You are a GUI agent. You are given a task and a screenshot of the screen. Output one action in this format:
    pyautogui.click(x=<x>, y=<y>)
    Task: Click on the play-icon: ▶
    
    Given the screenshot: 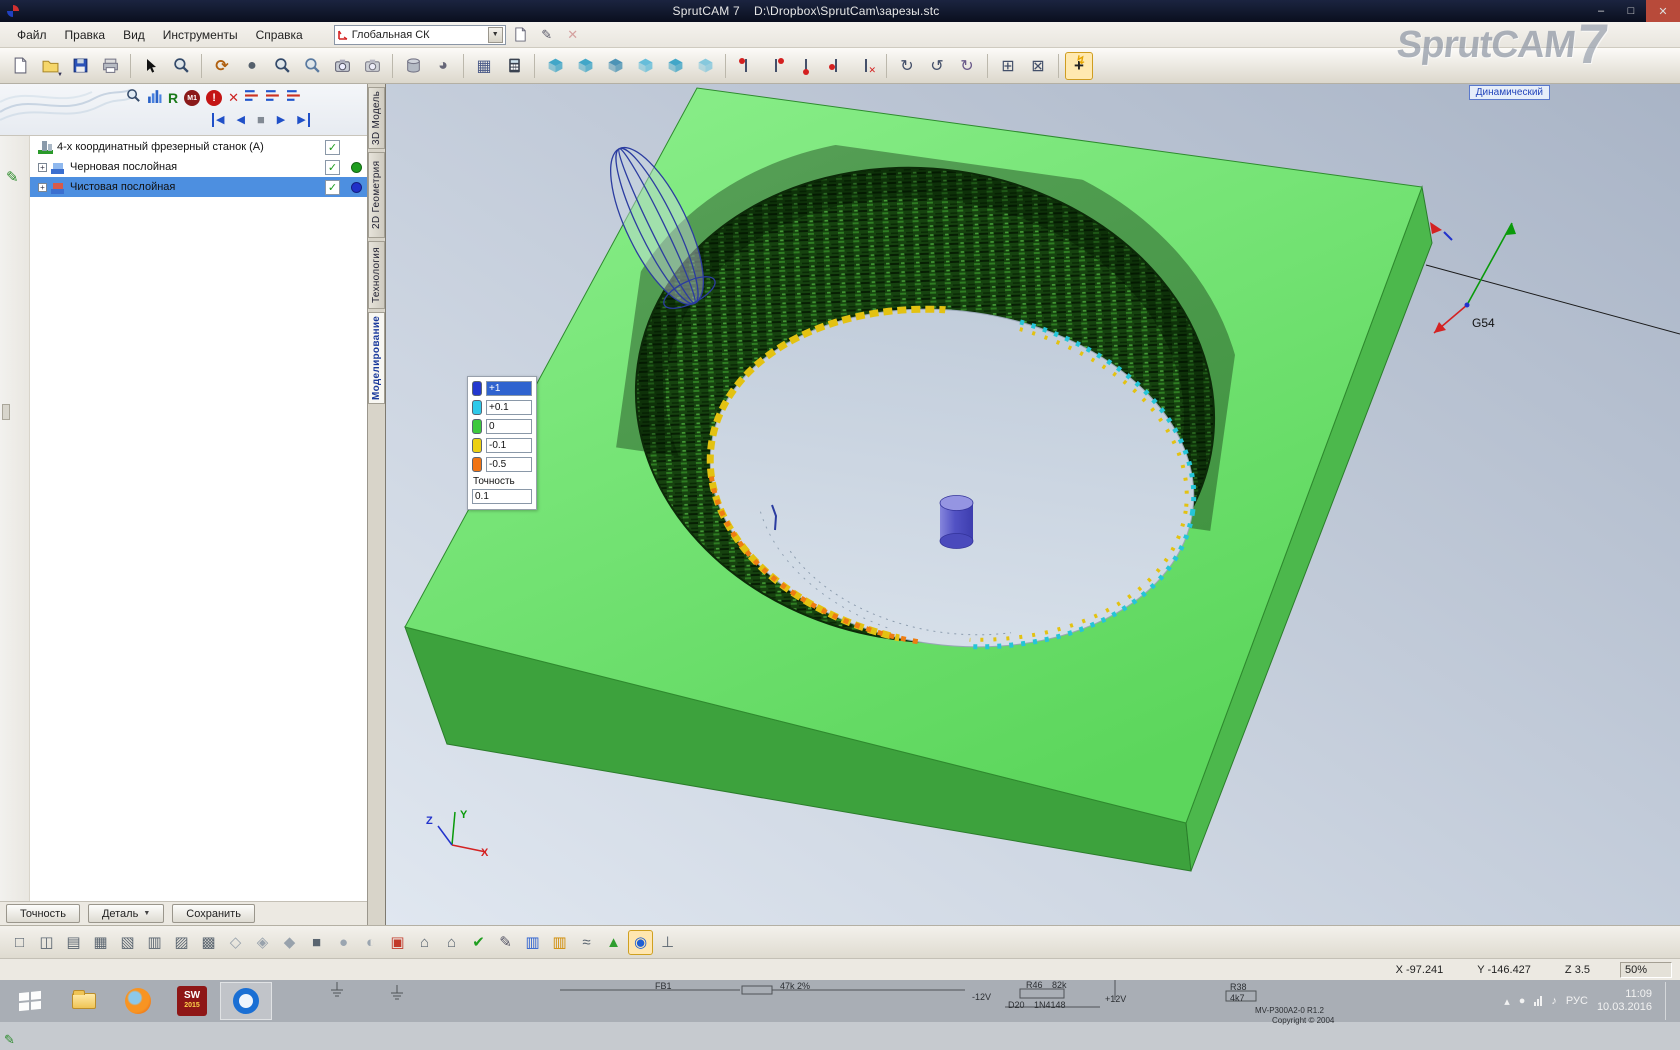 What is the action you would take?
    pyautogui.click(x=281, y=120)
    